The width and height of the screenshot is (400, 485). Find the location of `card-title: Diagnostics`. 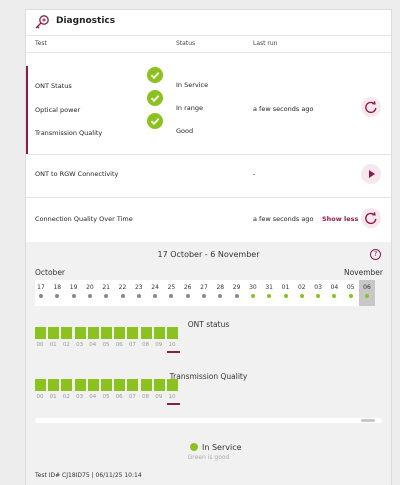

card-title: Diagnostics is located at coordinates (86, 21).